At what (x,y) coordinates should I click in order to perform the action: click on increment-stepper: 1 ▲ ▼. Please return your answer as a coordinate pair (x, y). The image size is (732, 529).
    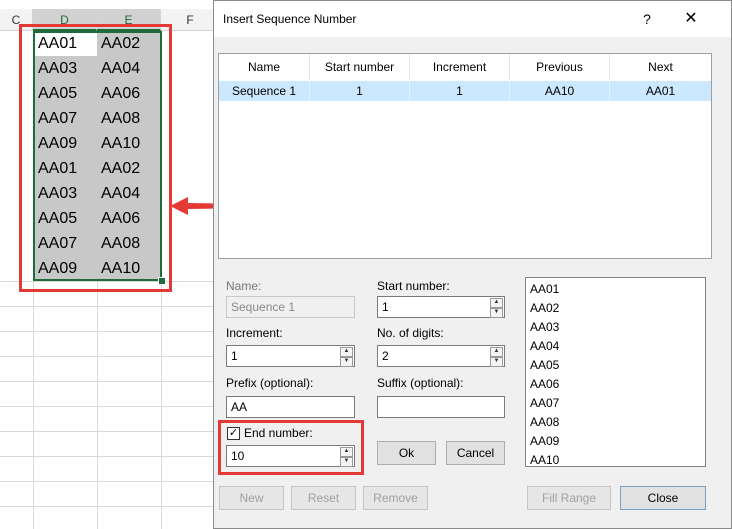
    Looking at the image, I should click on (290, 356).